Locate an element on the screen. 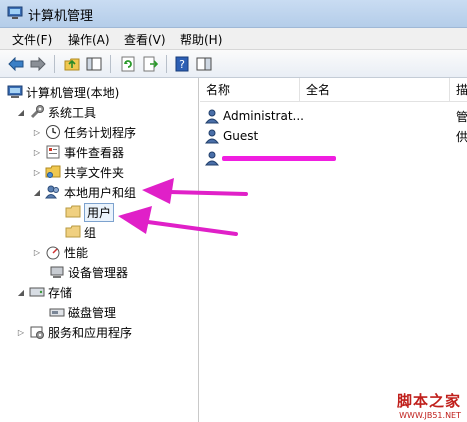 The width and height of the screenshot is (467, 422). annotation-arrow-users is located at coordinates (178, 221).